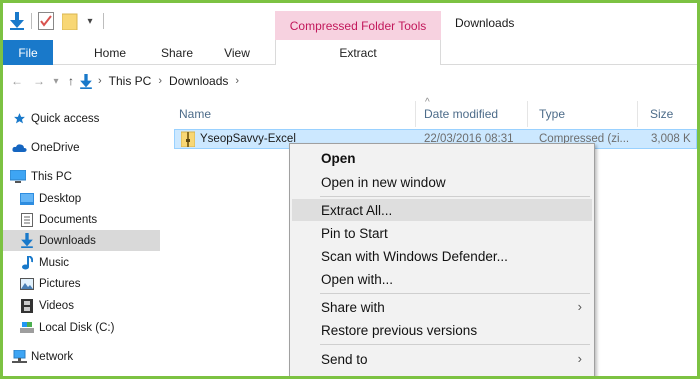  What do you see at coordinates (81, 147) in the screenshot?
I see `sidebar-item-onedrive: OneDrive` at bounding box center [81, 147].